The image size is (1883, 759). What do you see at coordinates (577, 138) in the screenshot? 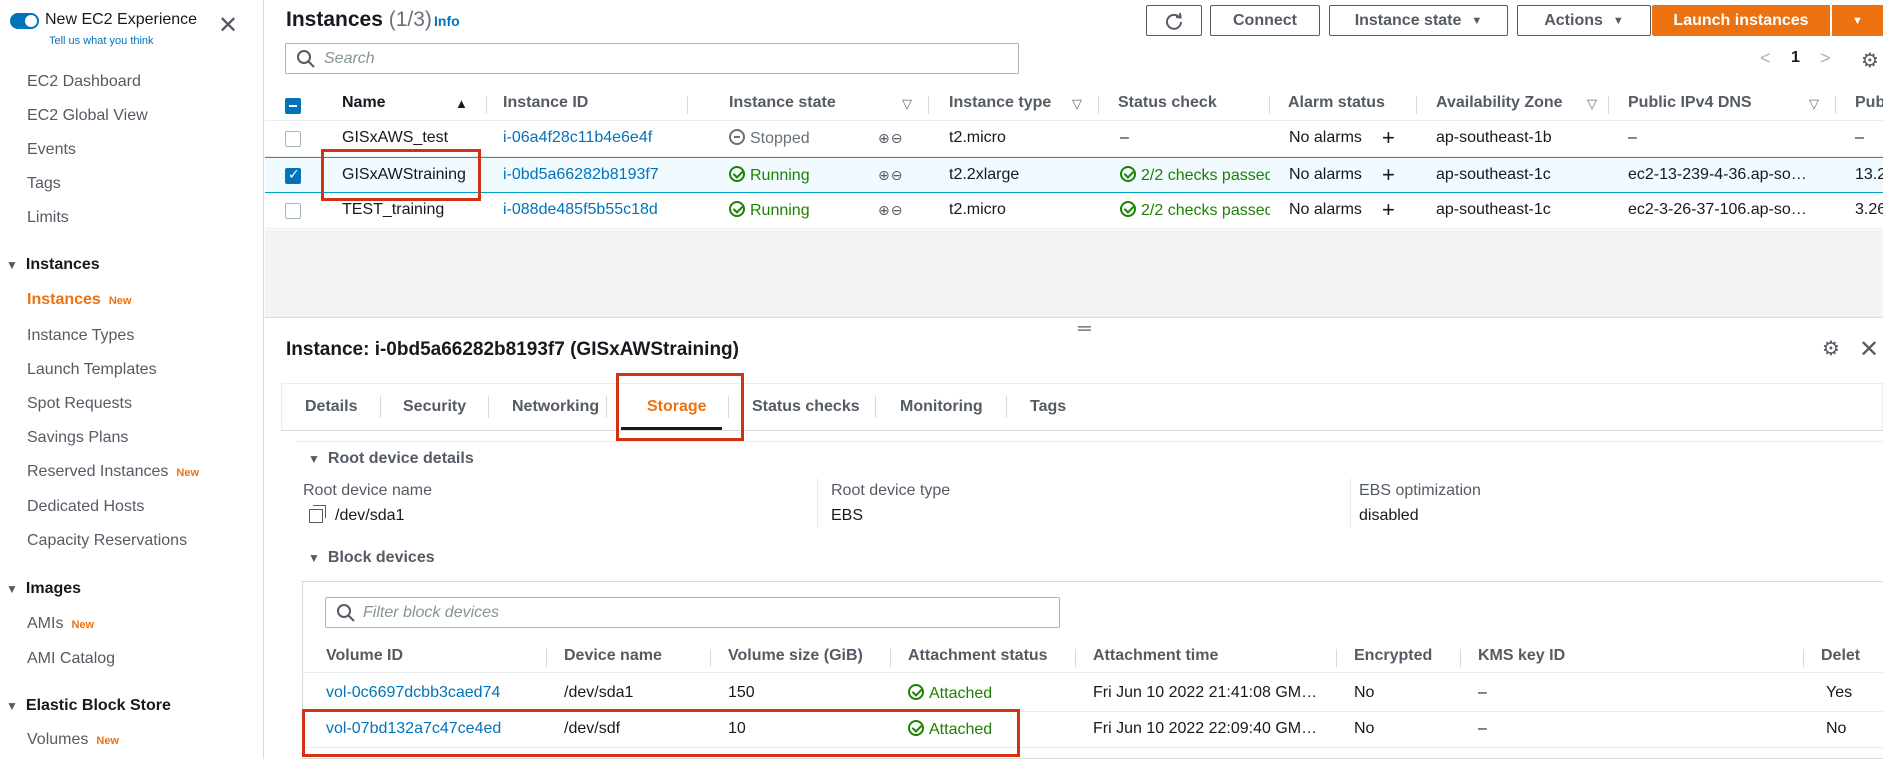
I see `instance-id-link: i-06a4f28c11b4e6e4f` at bounding box center [577, 138].